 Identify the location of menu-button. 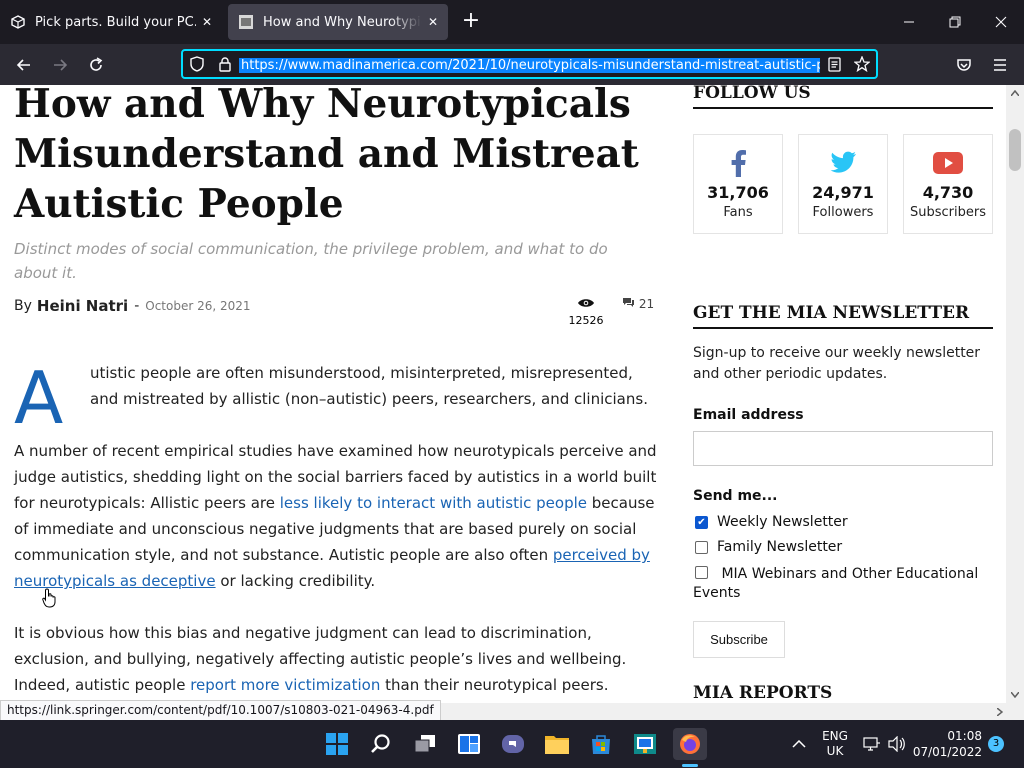
(1000, 65).